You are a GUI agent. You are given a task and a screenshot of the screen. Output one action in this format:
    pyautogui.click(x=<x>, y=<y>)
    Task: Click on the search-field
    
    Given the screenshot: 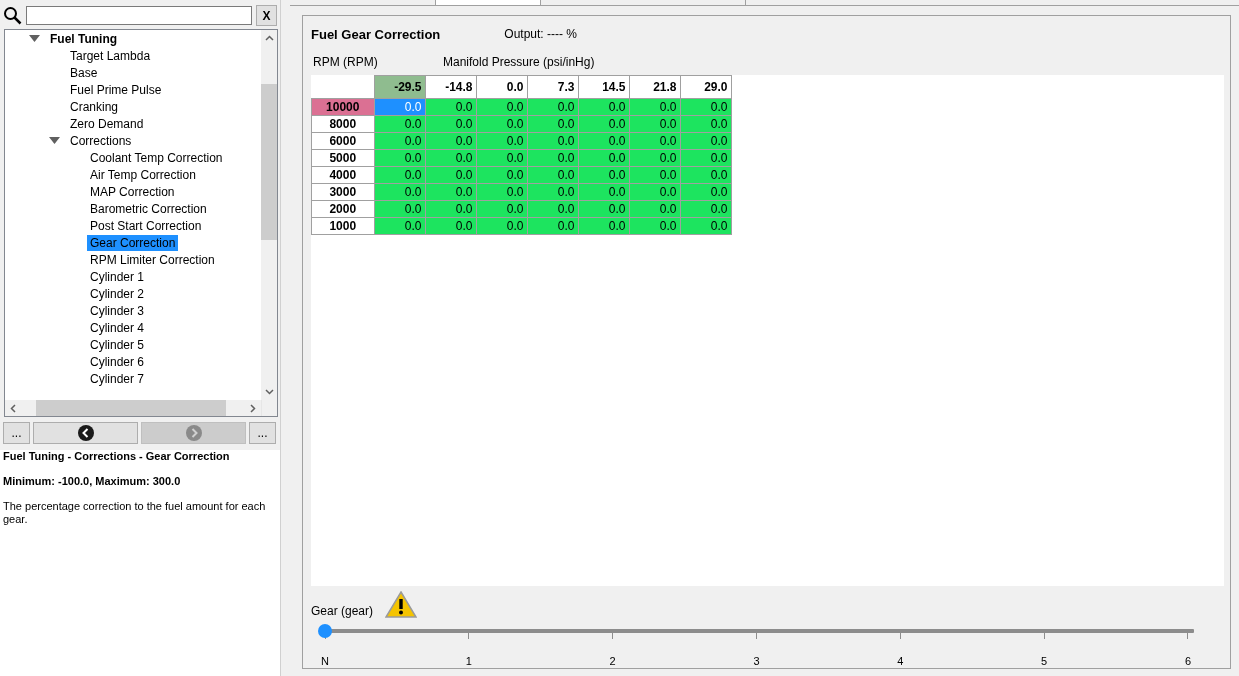 What is the action you would take?
    pyautogui.click(x=139, y=15)
    